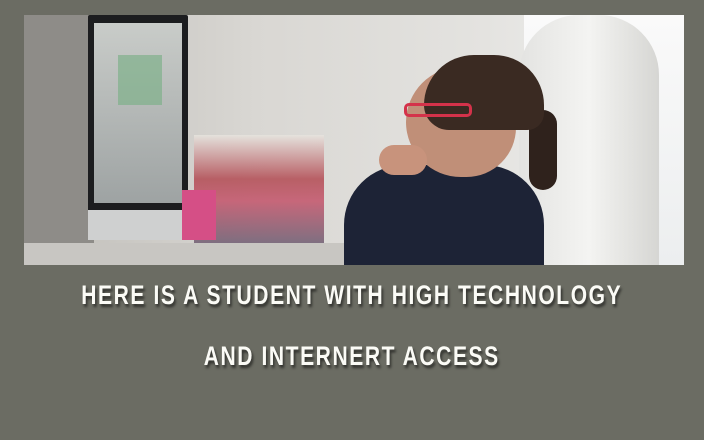 The image size is (704, 440). What do you see at coordinates (444, 215) in the screenshot?
I see `student-body` at bounding box center [444, 215].